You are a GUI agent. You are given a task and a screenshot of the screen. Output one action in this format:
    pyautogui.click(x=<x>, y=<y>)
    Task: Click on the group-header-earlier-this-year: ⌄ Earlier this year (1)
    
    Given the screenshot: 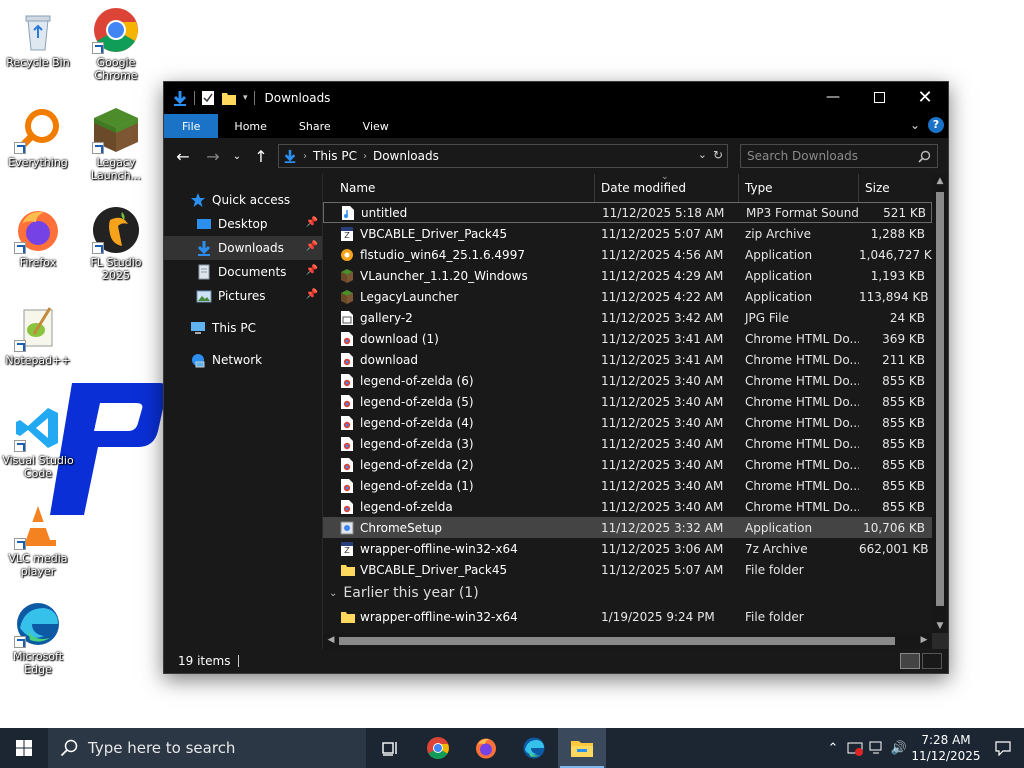 What is the action you would take?
    pyautogui.click(x=627, y=593)
    